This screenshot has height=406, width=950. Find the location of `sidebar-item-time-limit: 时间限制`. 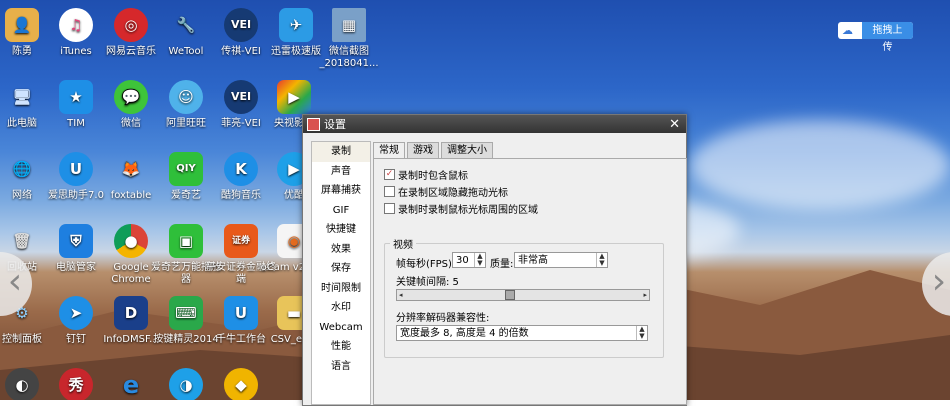

sidebar-item-time-limit: 时间限制 is located at coordinates (341, 289).